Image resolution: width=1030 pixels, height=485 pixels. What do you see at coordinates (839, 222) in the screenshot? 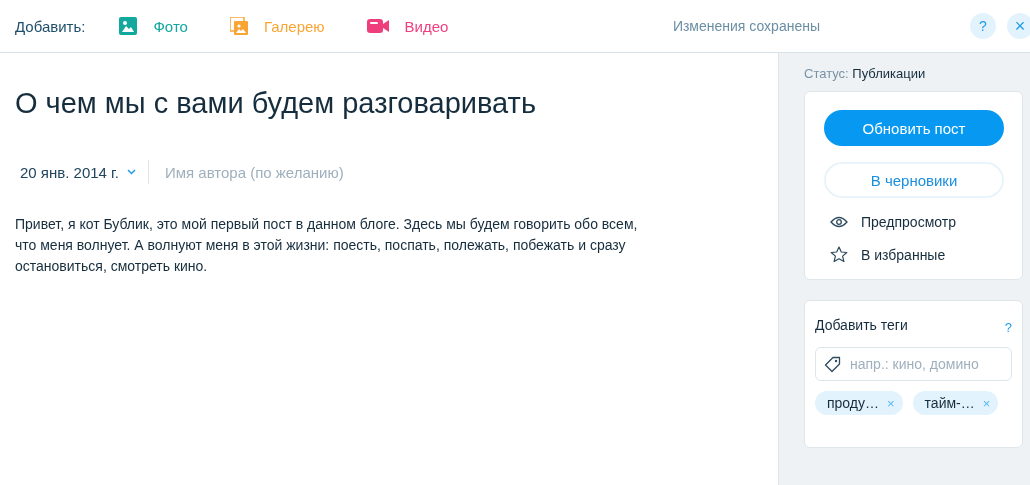
I see `eye-icon` at bounding box center [839, 222].